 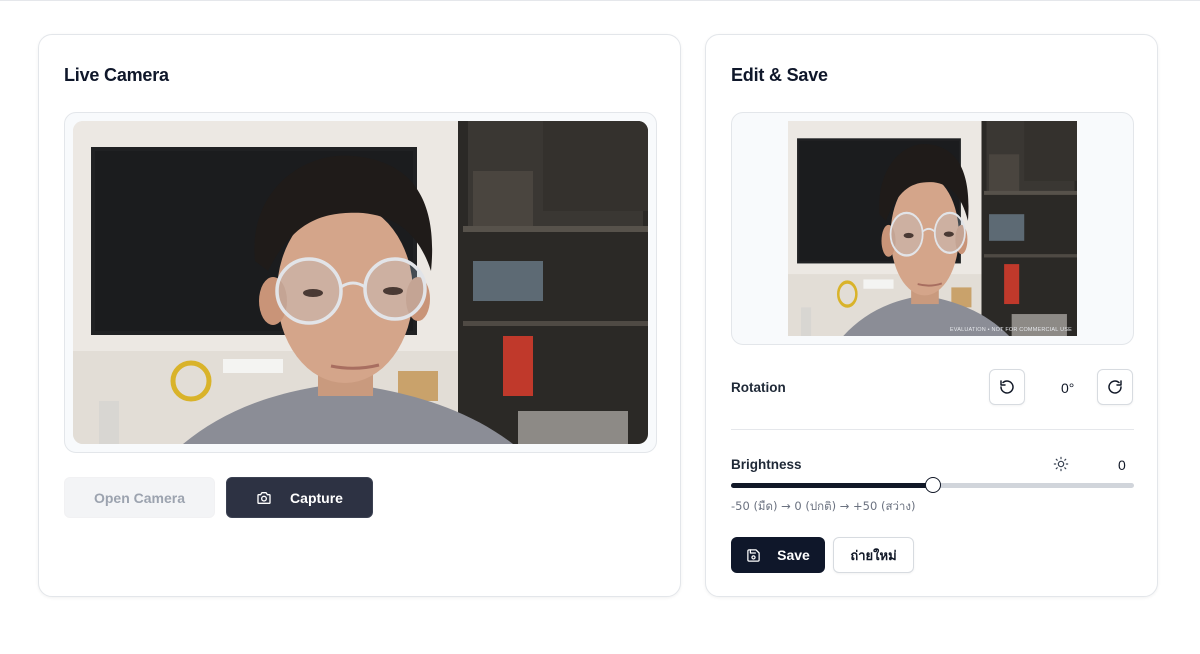 What do you see at coordinates (264, 498) in the screenshot?
I see `camera-icon` at bounding box center [264, 498].